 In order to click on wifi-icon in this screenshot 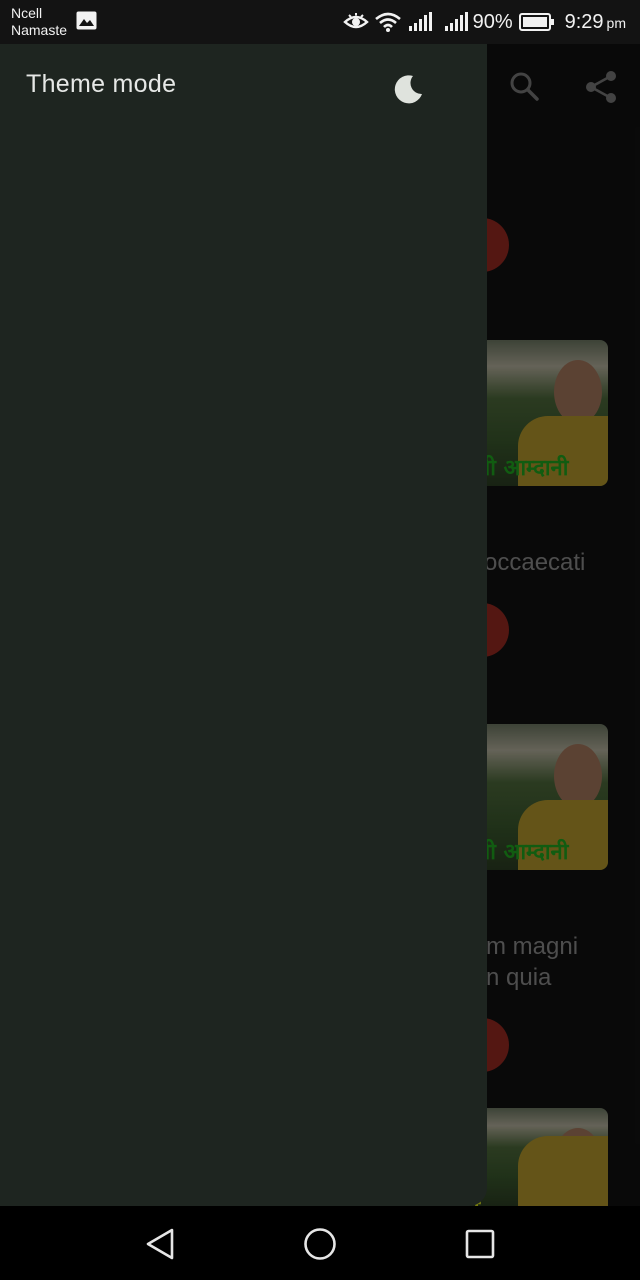, I will do `click(387, 22)`.